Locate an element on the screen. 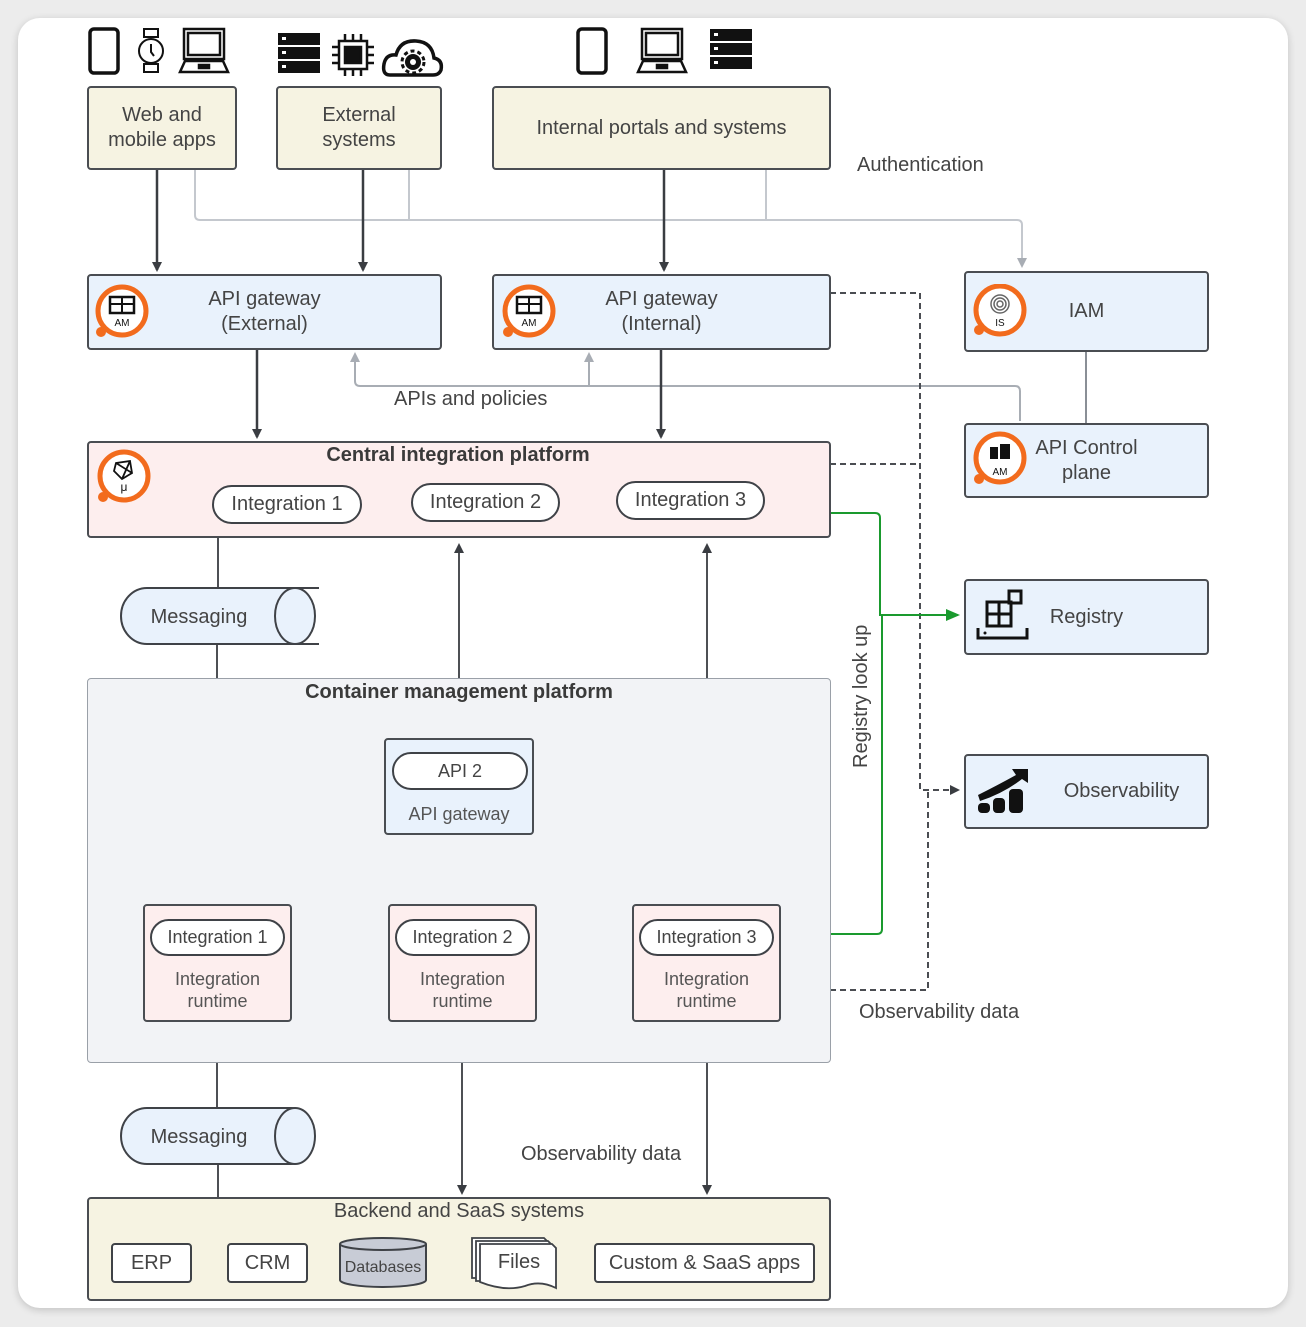 This screenshot has height=1327, width=1306. registry-label: Registry is located at coordinates (1086, 616).